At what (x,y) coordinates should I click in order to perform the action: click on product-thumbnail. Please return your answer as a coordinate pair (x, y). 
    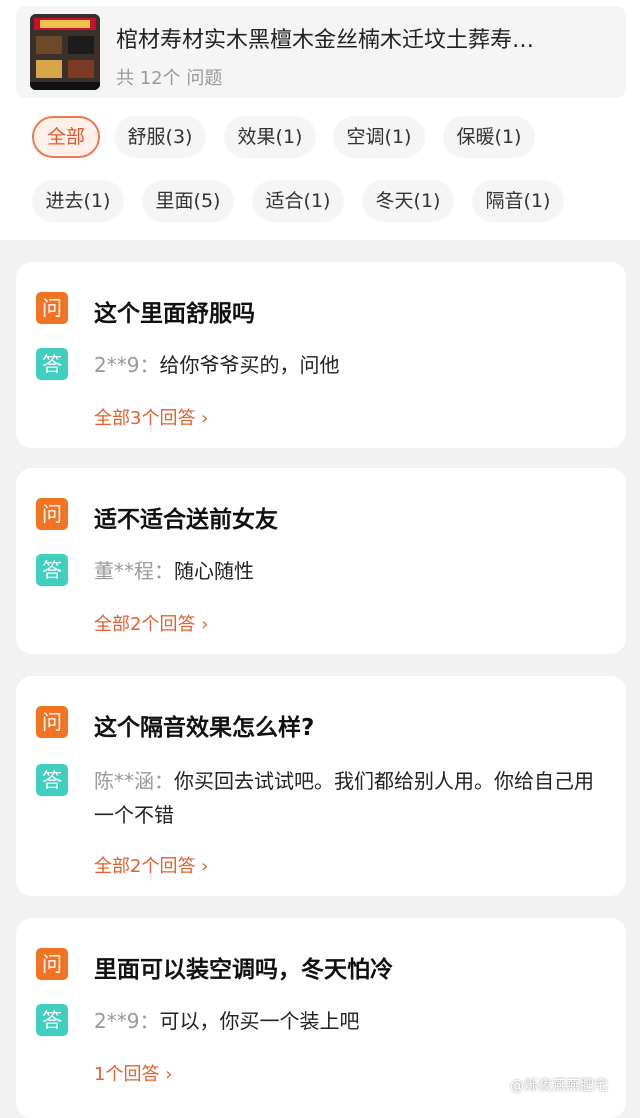
    Looking at the image, I should click on (65, 52).